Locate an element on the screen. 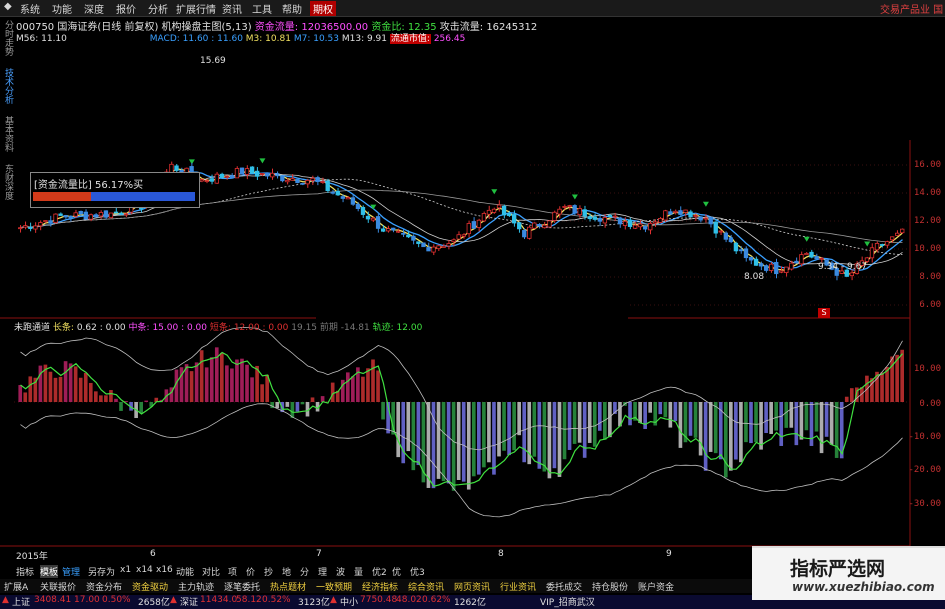 Image resolution: width=945 pixels, height=609 pixels. toolbar-item: 抄 is located at coordinates (268, 571).